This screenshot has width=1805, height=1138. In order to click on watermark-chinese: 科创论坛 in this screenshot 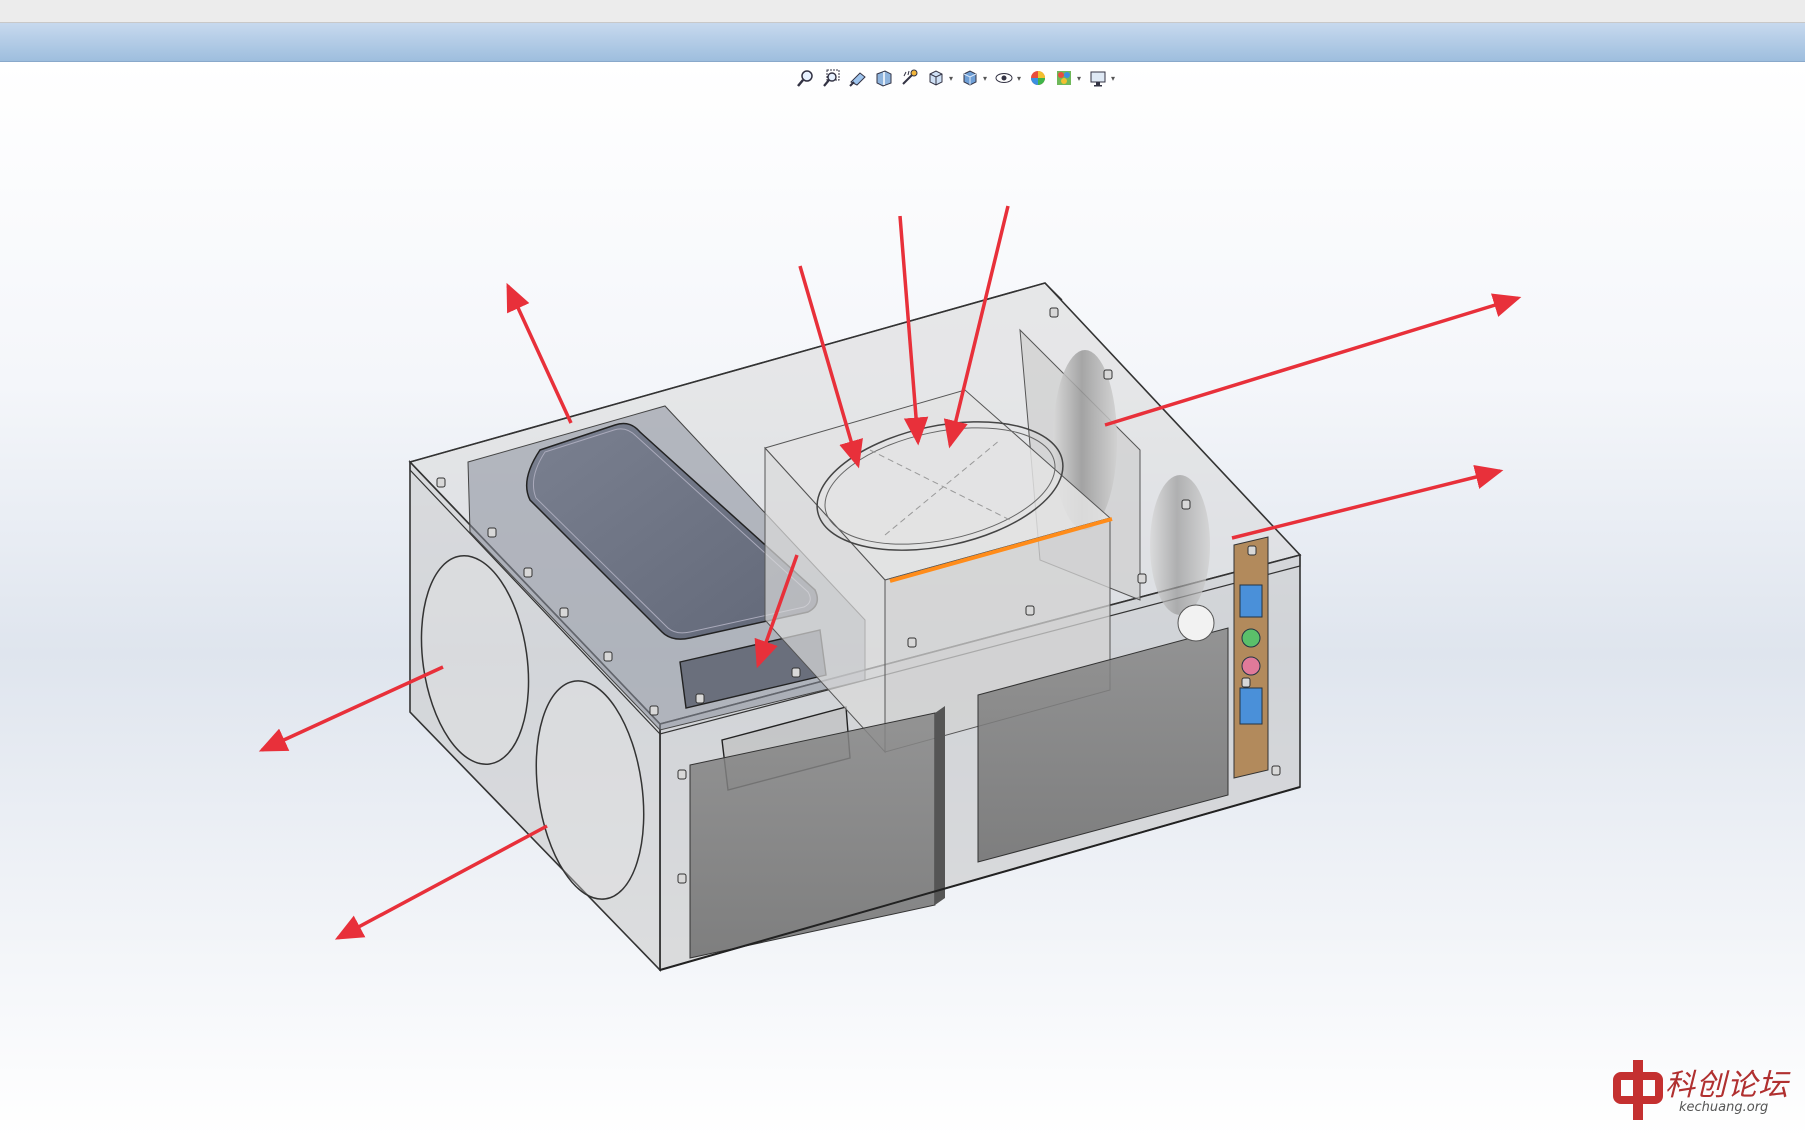, I will do `click(1727, 1085)`.